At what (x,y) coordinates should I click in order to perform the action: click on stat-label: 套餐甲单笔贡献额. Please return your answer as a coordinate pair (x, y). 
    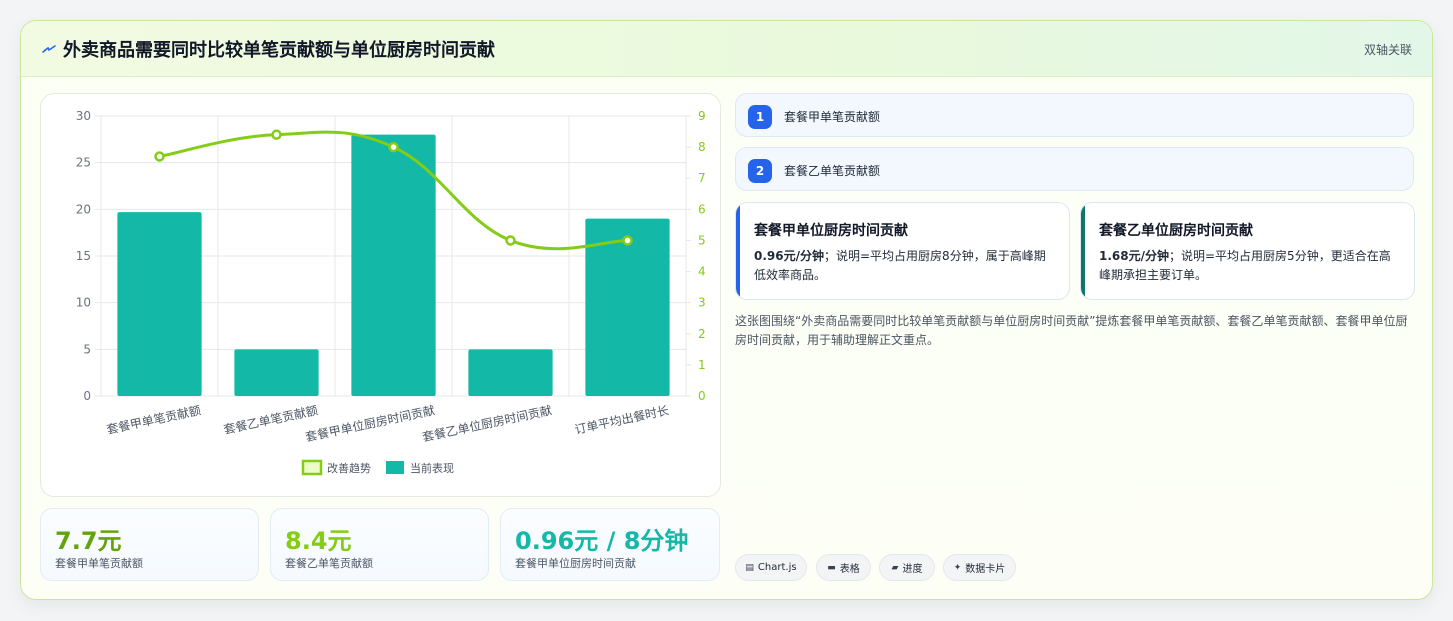
    Looking at the image, I should click on (99, 563).